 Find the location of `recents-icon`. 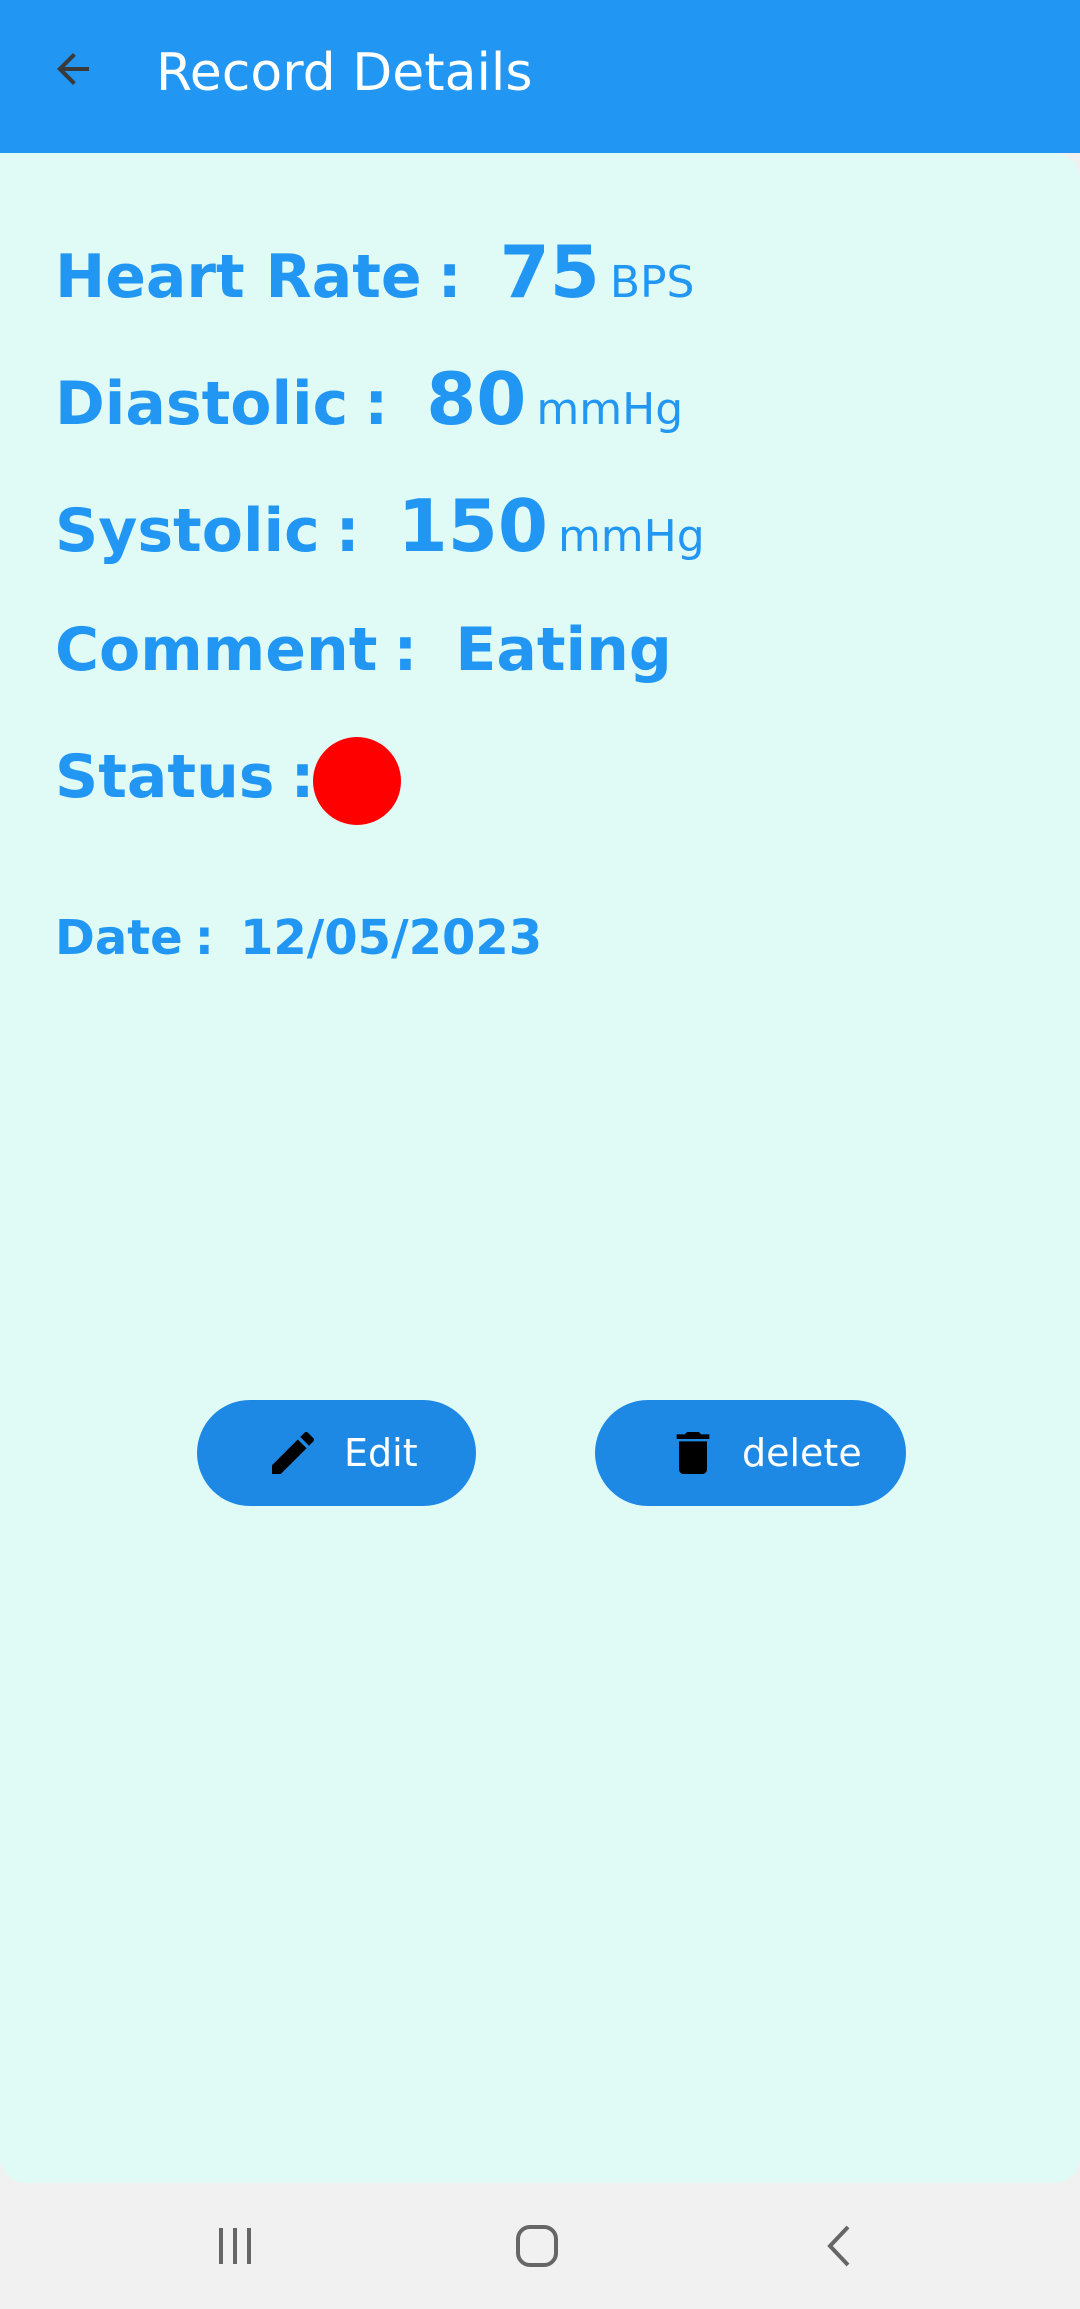

recents-icon is located at coordinates (235, 2246).